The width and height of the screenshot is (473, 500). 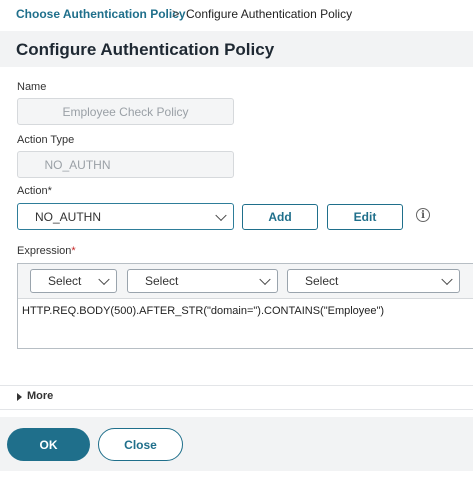 I want to click on name-label: Name, so click(x=32, y=87).